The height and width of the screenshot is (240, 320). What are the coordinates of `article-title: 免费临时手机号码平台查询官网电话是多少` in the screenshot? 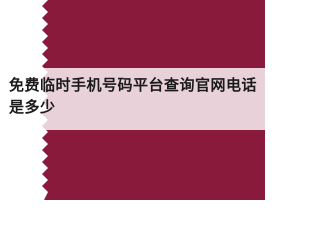 It's located at (133, 96).